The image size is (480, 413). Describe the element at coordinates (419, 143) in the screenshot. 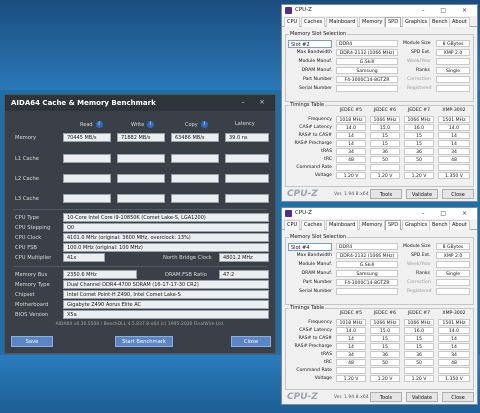

I see `timing-cell: 15` at that location.